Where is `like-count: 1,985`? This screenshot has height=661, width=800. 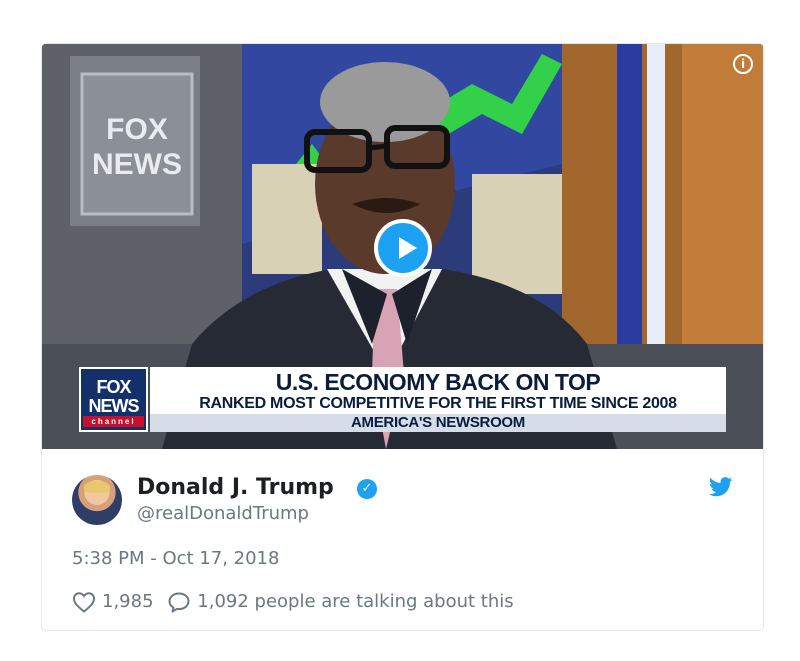 like-count: 1,985 is located at coordinates (128, 601).